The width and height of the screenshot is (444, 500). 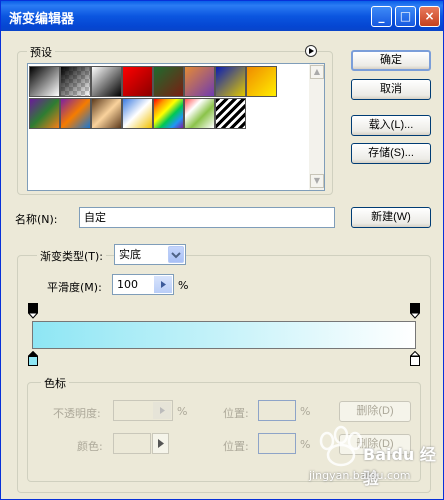 What do you see at coordinates (163, 284) in the screenshot?
I see `smoothness-arrow-icon` at bounding box center [163, 284].